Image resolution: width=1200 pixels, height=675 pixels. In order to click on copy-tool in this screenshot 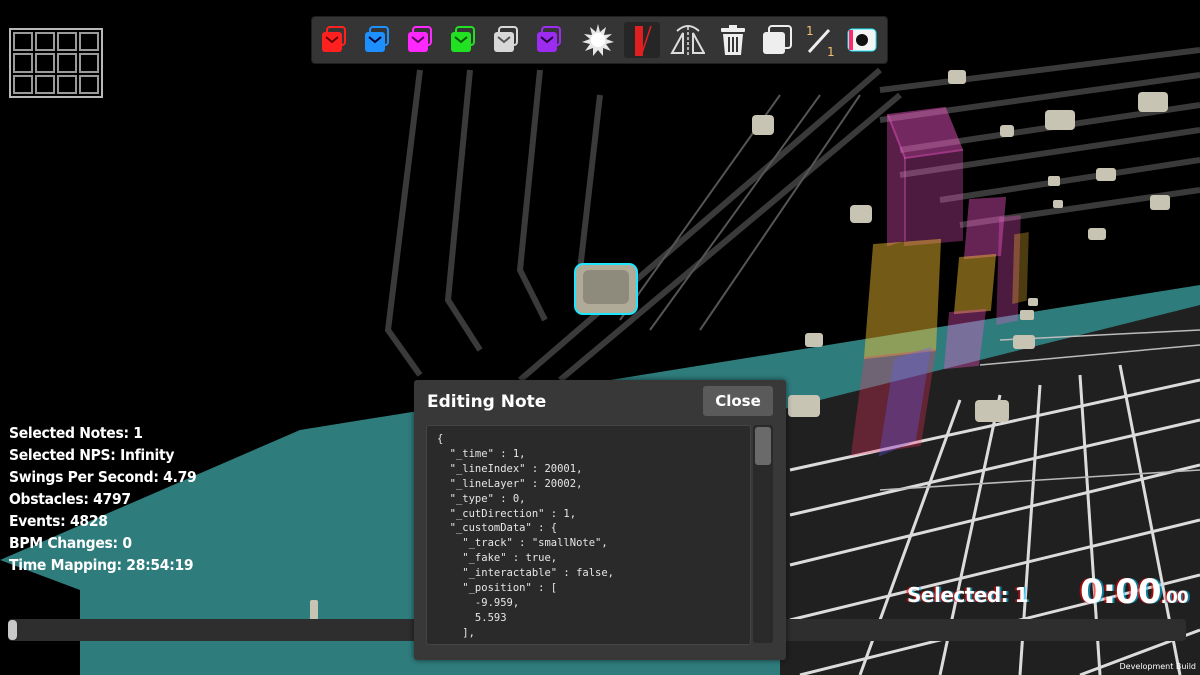, I will do `click(777, 40)`.